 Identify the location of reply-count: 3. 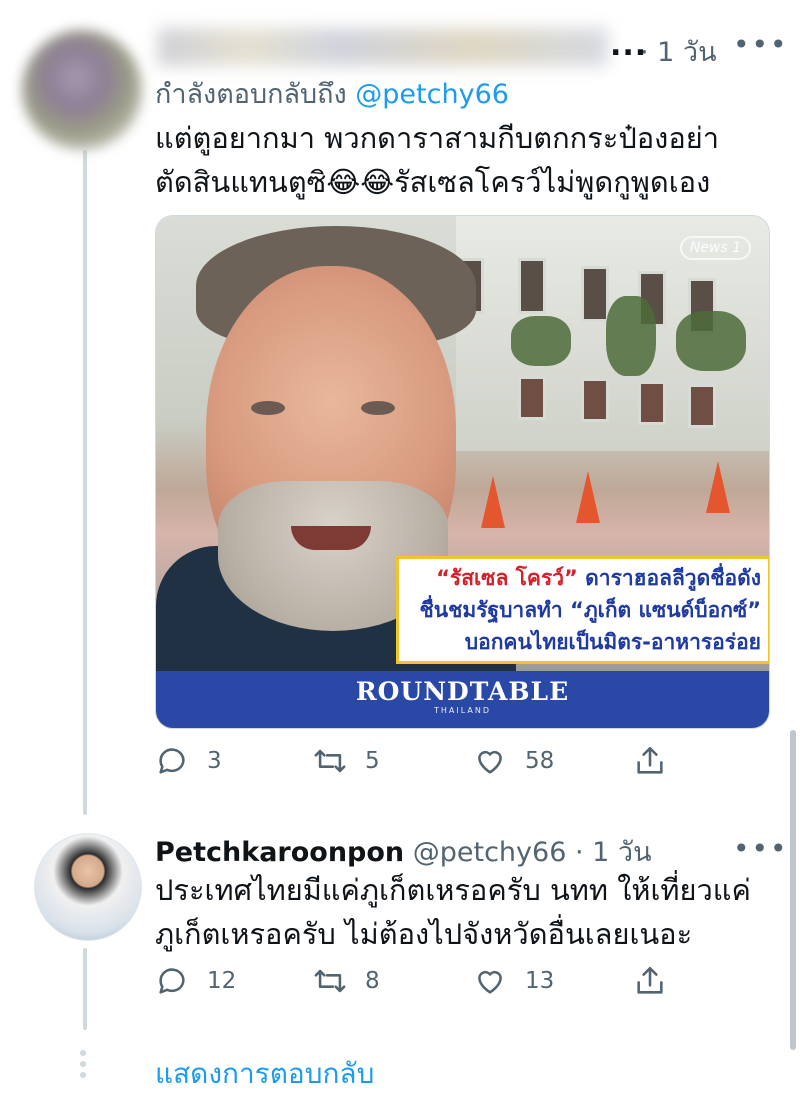
(214, 761).